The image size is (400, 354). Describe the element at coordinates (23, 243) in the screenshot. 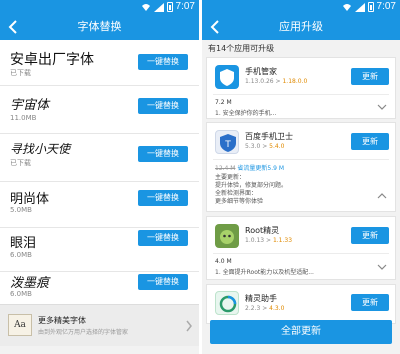

I see `font-name: 眼泪` at that location.